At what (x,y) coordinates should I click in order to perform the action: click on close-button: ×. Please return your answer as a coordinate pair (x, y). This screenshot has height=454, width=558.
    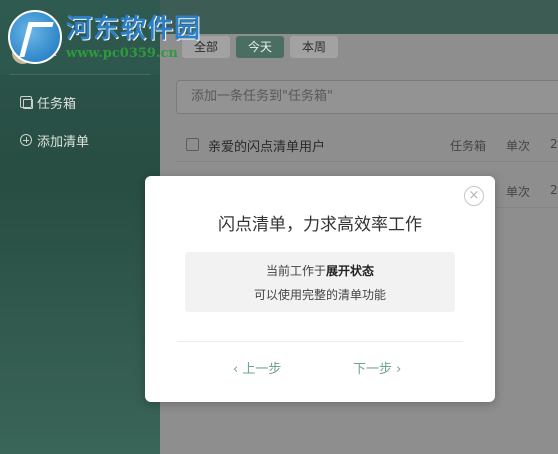
    Looking at the image, I should click on (474, 196).